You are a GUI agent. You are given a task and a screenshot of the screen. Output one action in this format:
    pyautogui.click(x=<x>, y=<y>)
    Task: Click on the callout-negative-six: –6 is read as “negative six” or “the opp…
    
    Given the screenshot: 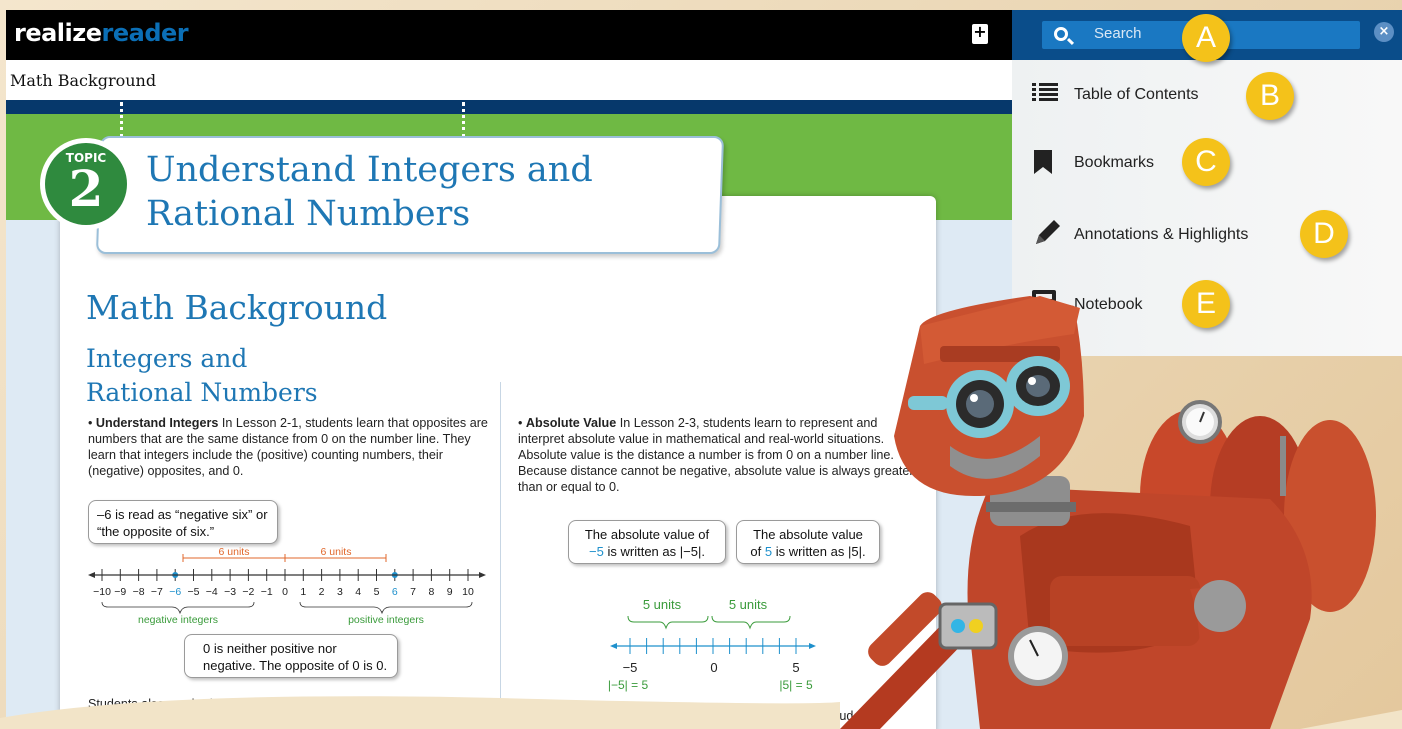 What is the action you would take?
    pyautogui.click(x=183, y=522)
    